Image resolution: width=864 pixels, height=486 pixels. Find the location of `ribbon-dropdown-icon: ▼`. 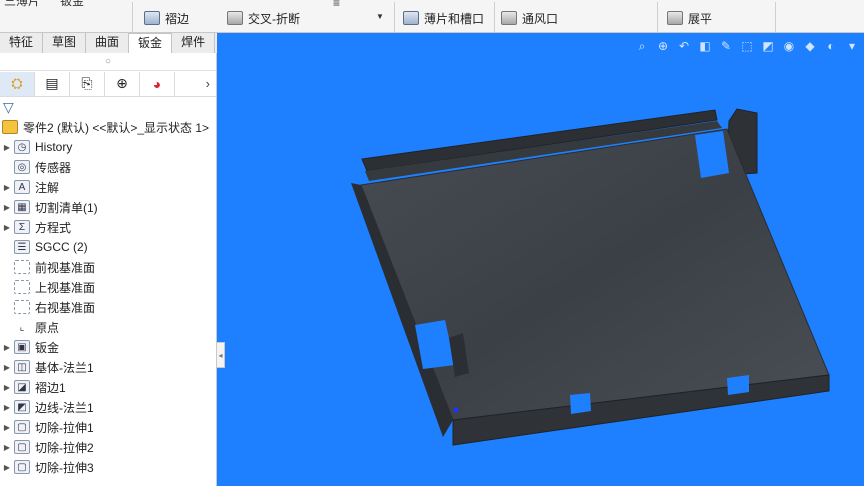

ribbon-dropdown-icon: ▼ is located at coordinates (380, 16).